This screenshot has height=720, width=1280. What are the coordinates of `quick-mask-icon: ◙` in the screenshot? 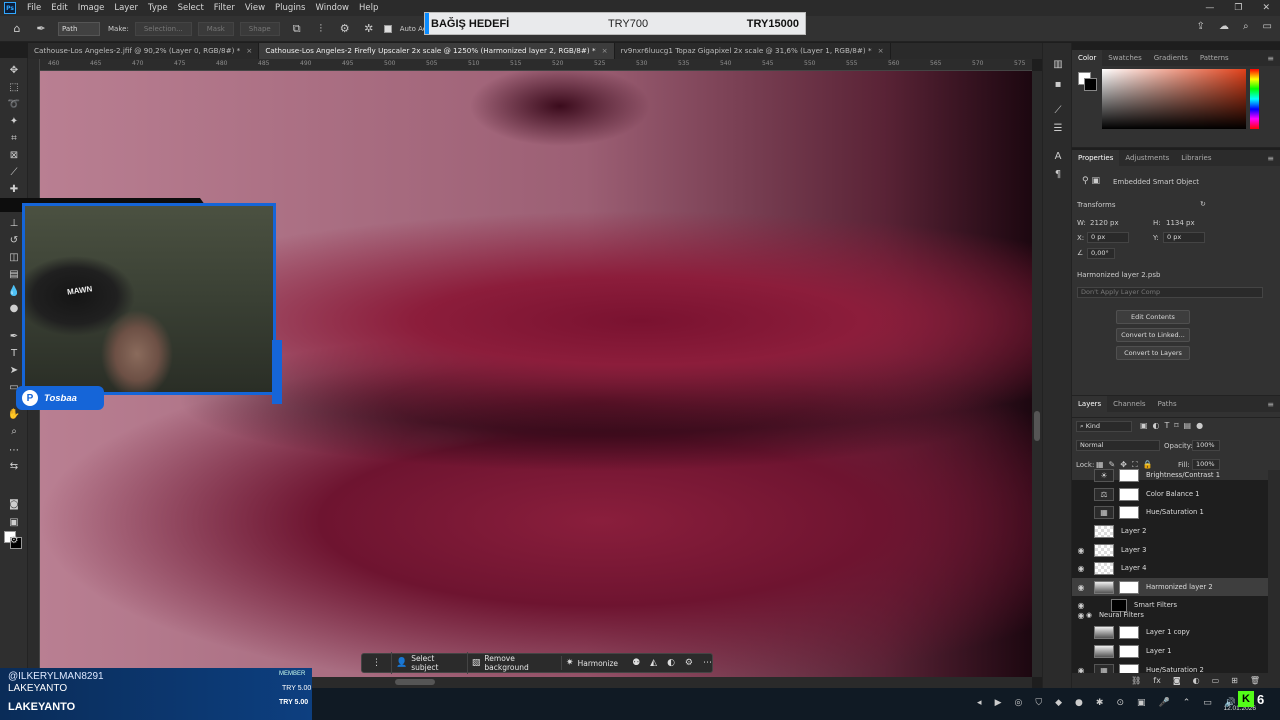 It's located at (14, 505).